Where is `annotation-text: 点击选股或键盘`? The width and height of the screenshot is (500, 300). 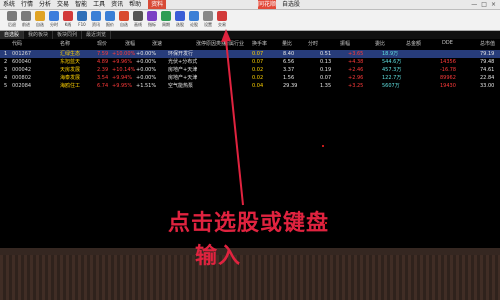 annotation-text: 点击选股或键盘 is located at coordinates (249, 223).